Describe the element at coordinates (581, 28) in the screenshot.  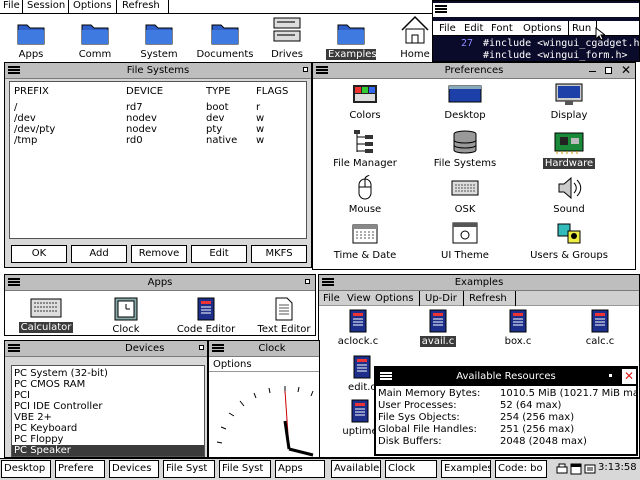
I see `editor-menu-run: Run` at that location.